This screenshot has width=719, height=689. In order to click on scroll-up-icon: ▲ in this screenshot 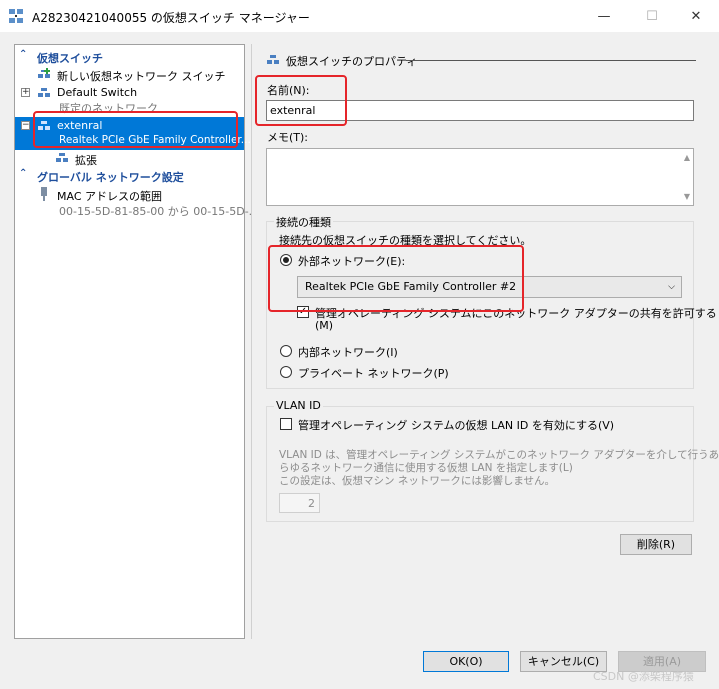, I will do `click(687, 157)`.